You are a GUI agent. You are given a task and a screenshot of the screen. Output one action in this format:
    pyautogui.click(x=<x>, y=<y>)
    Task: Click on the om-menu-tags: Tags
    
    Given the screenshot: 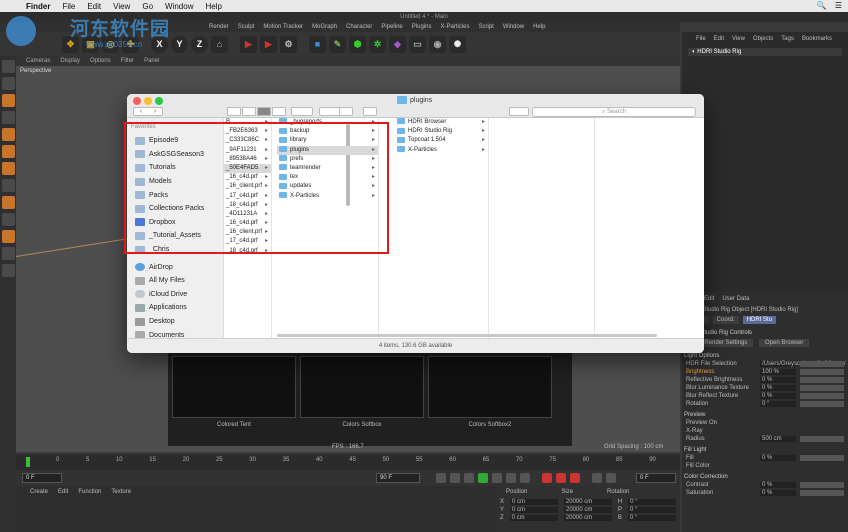 What is the action you would take?
    pyautogui.click(x=787, y=39)
    